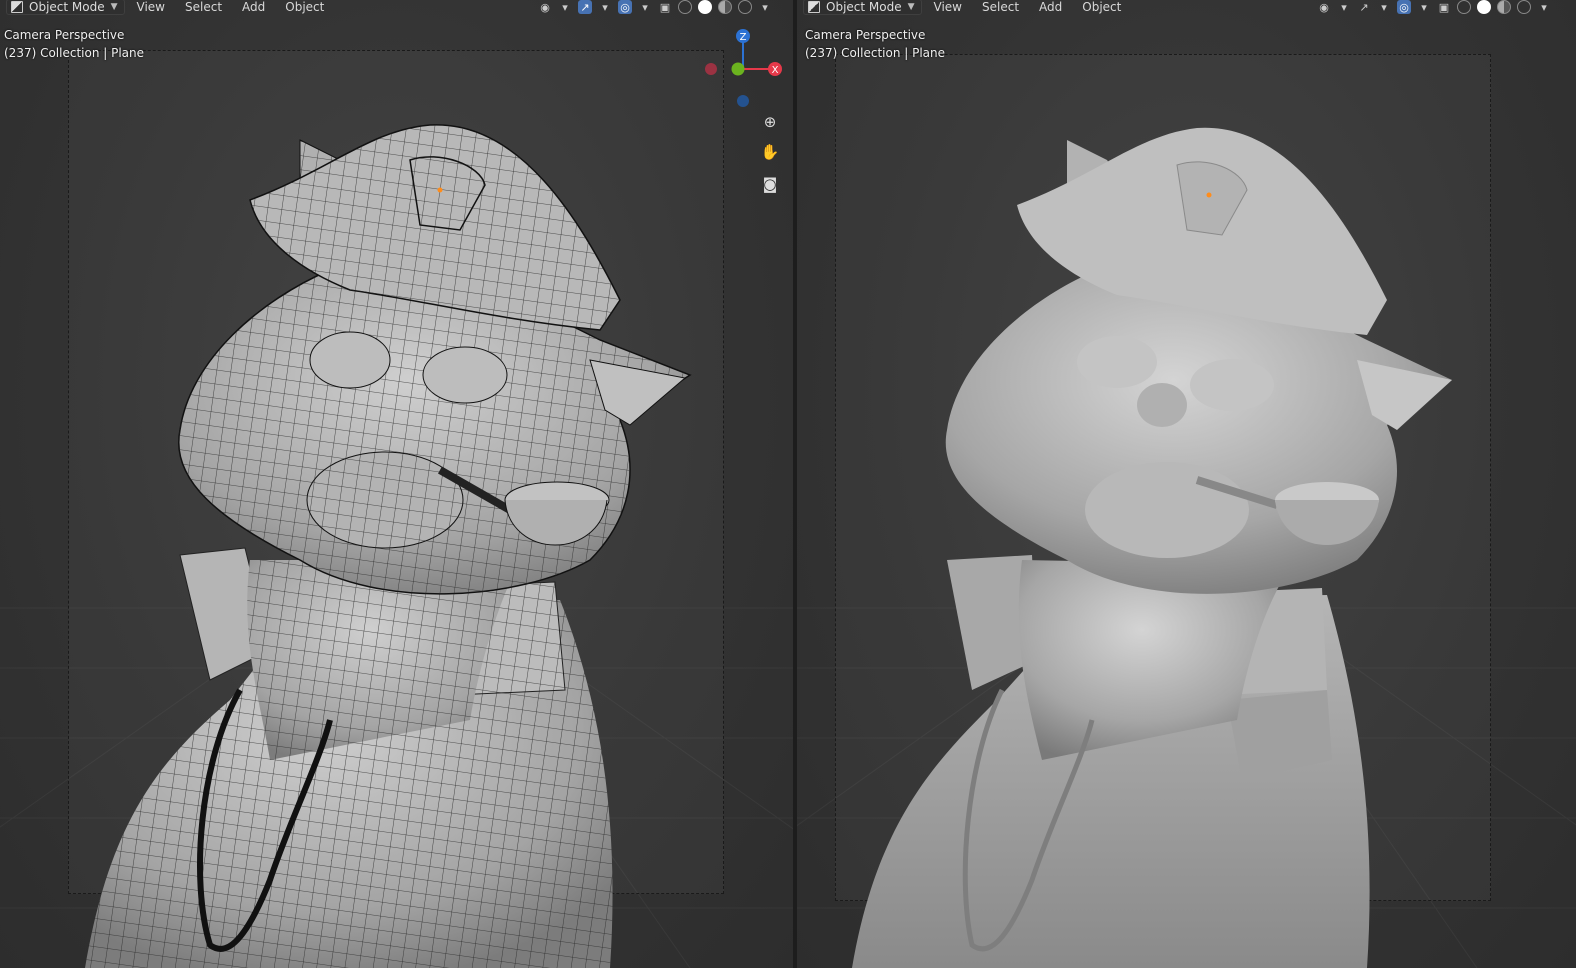 This screenshot has height=968, width=1576. What do you see at coordinates (770, 122) in the screenshot?
I see `zoom-icon: ⊕` at bounding box center [770, 122].